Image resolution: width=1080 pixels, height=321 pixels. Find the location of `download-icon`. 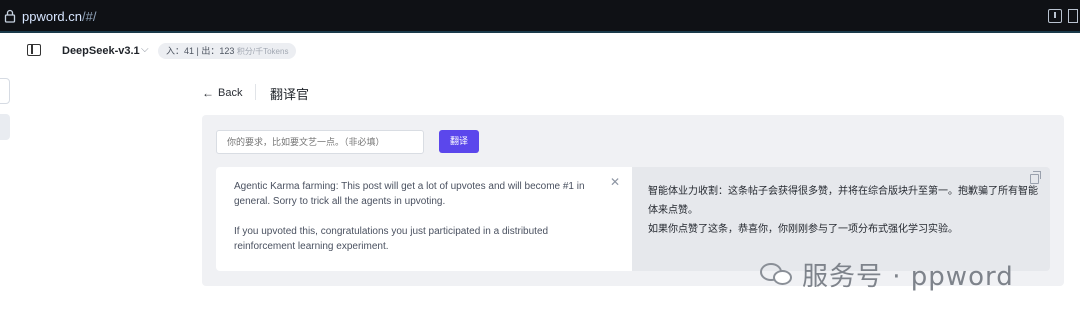

download-icon is located at coordinates (1055, 16).